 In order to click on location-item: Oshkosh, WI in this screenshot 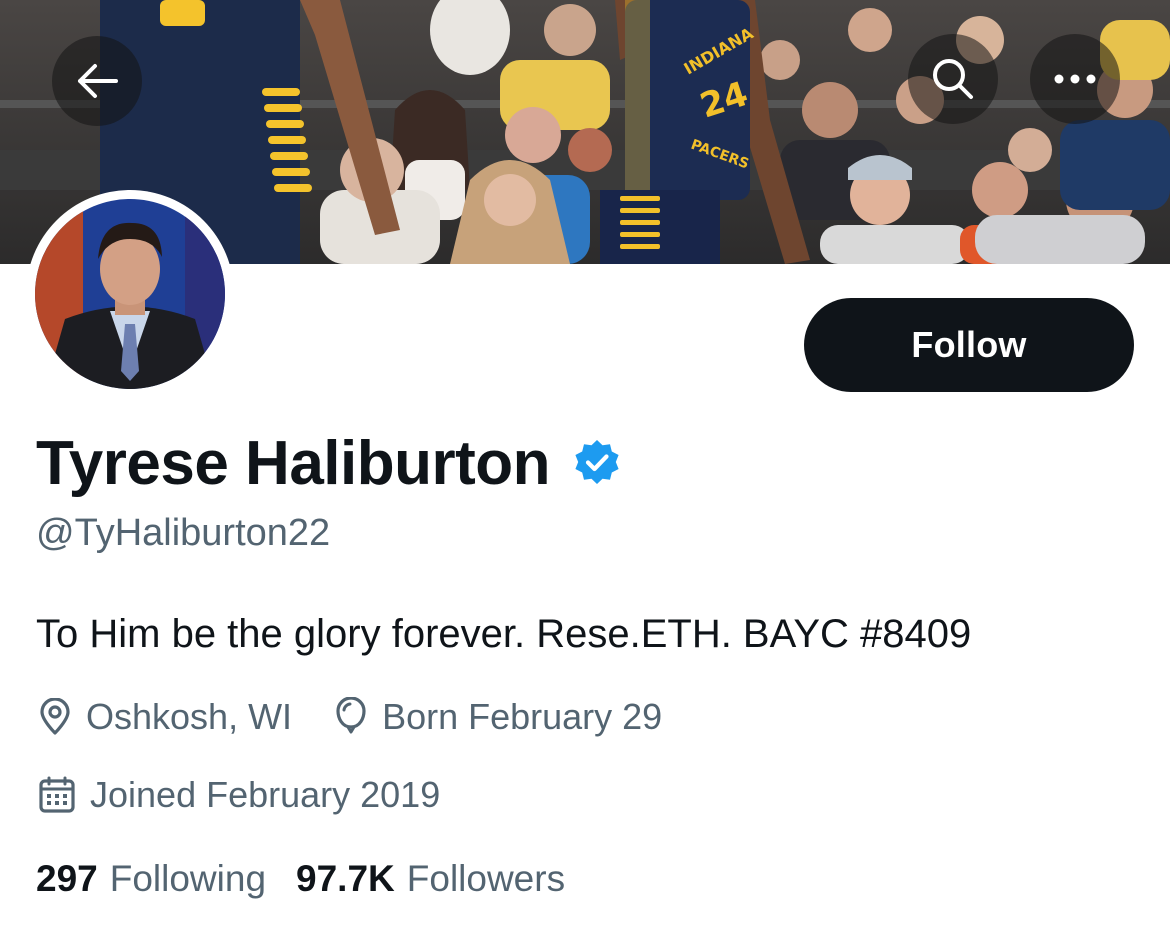, I will do `click(165, 717)`.